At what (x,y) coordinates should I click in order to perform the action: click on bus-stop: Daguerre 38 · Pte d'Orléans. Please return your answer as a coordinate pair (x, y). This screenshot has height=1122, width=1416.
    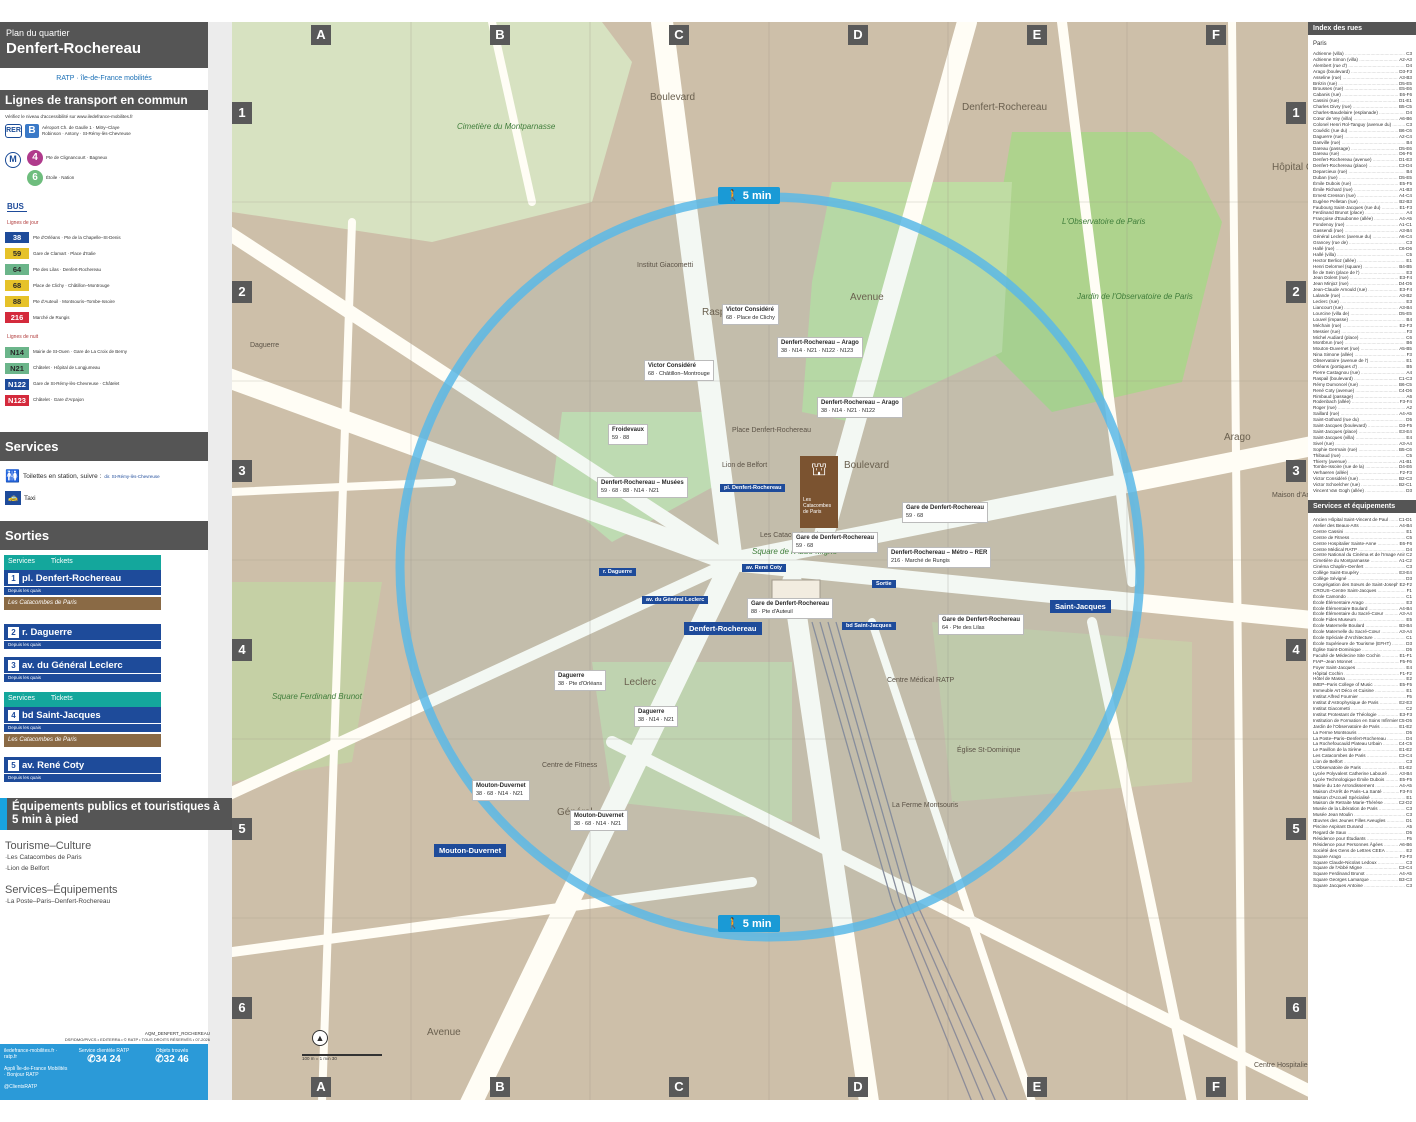
    Looking at the image, I should click on (580, 680).